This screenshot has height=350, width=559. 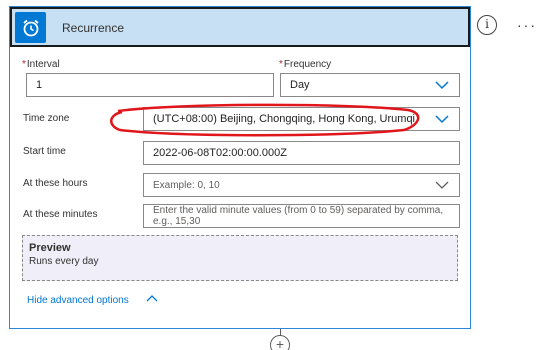 What do you see at coordinates (93, 28) in the screenshot?
I see `card-title: Recurrence` at bounding box center [93, 28].